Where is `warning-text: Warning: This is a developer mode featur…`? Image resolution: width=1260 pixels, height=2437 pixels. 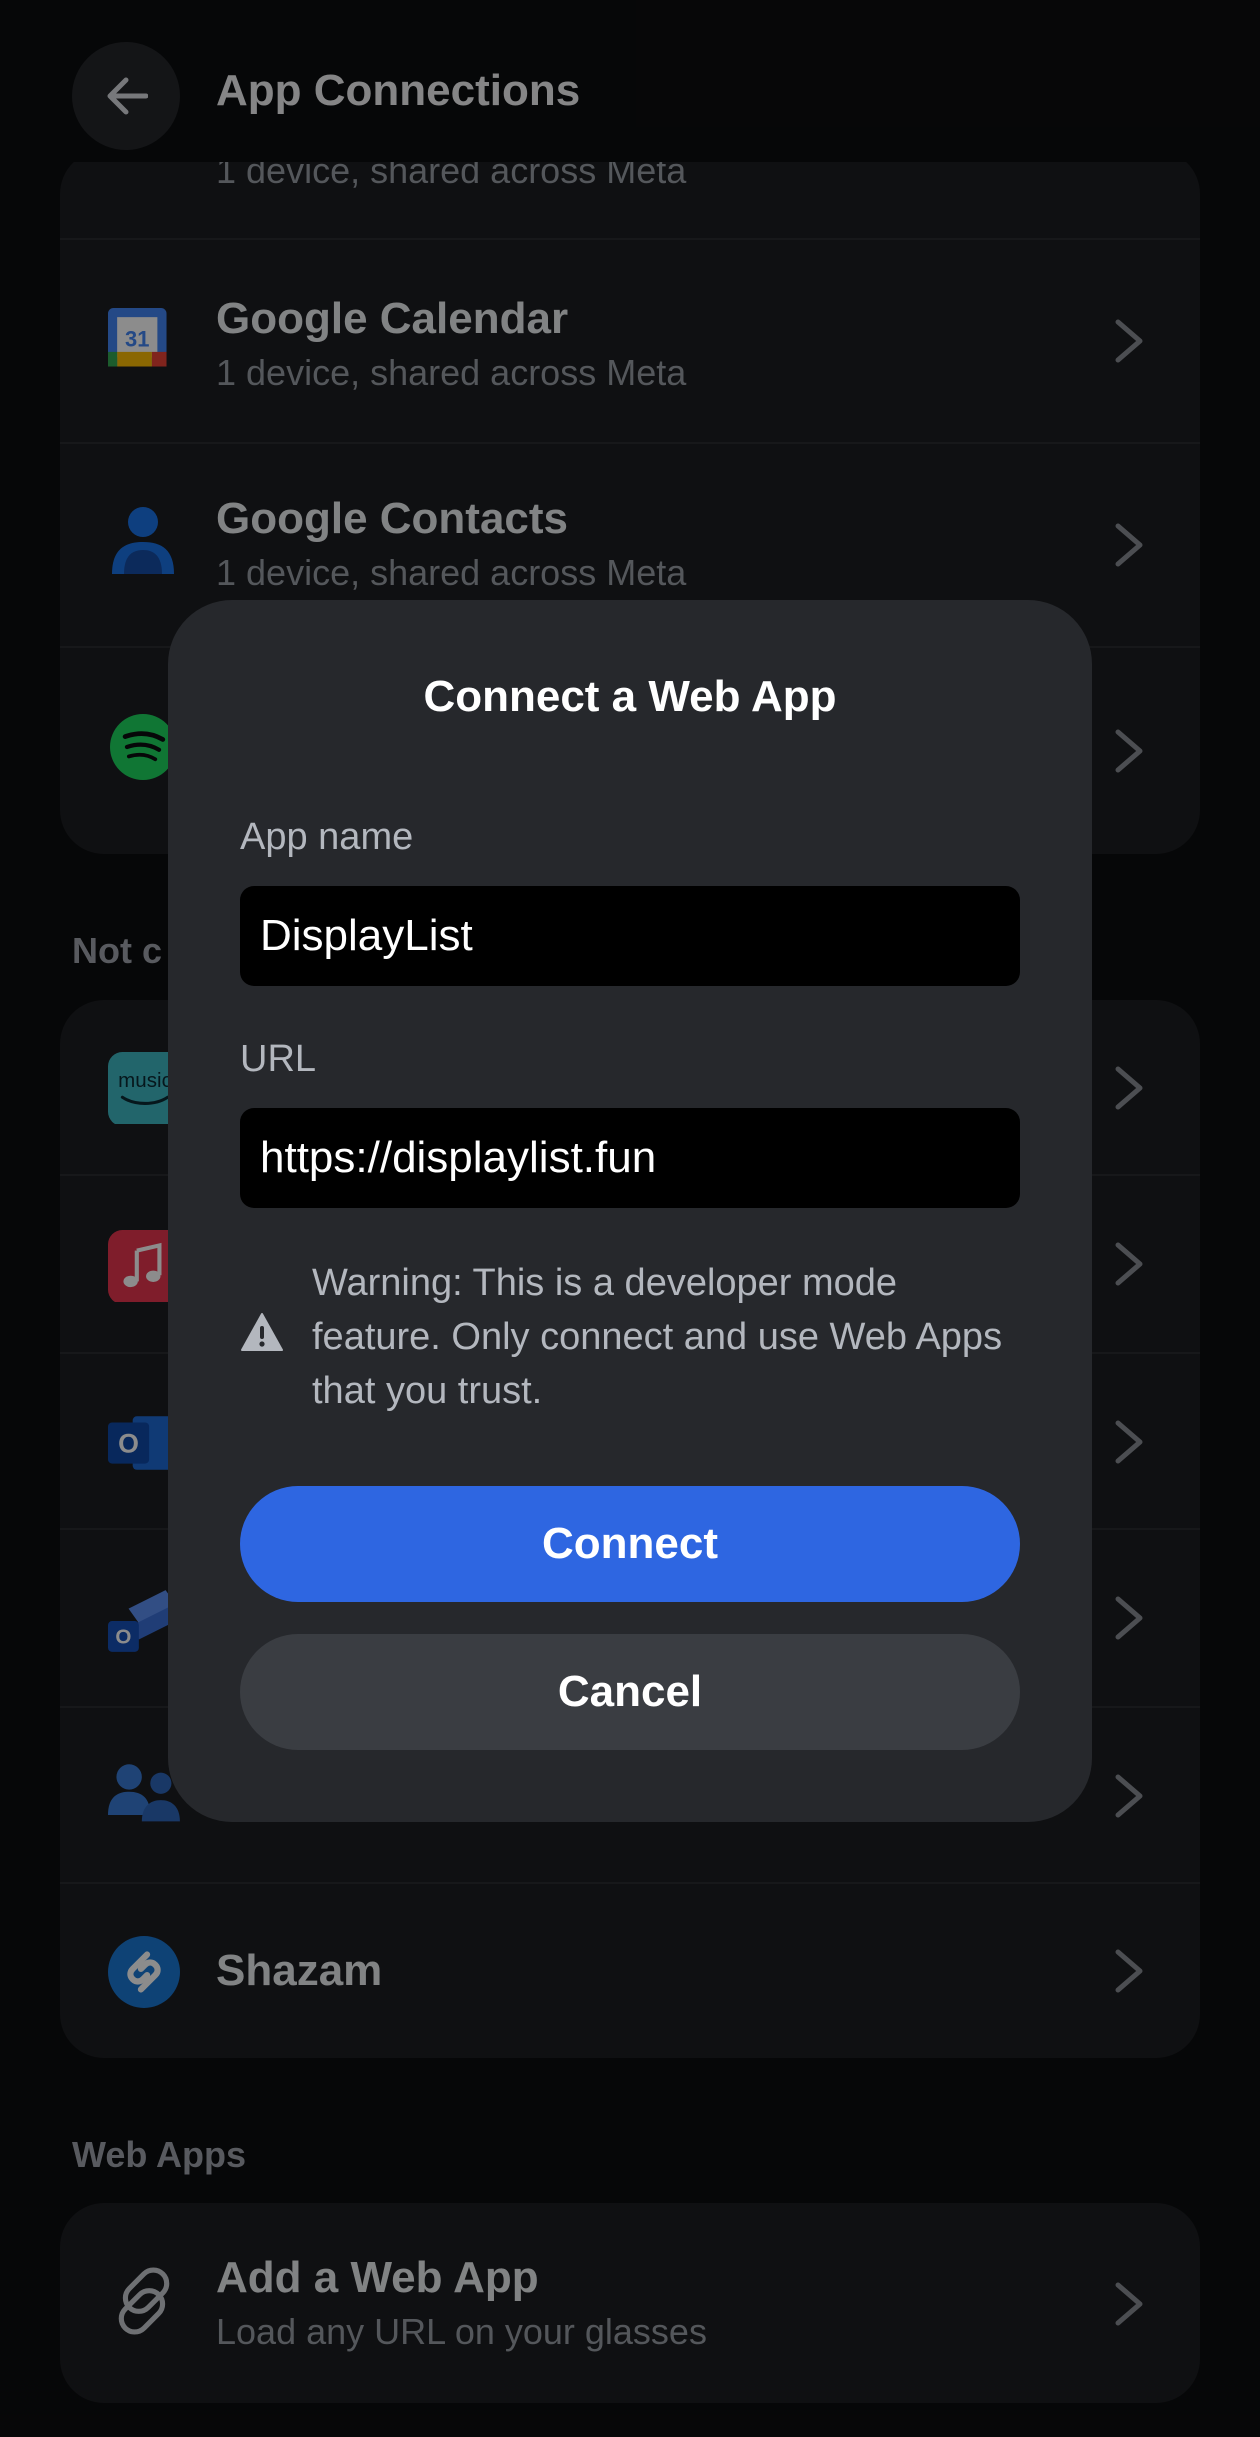
warning-text: Warning: This is a developer mode featur… is located at coordinates (657, 1337).